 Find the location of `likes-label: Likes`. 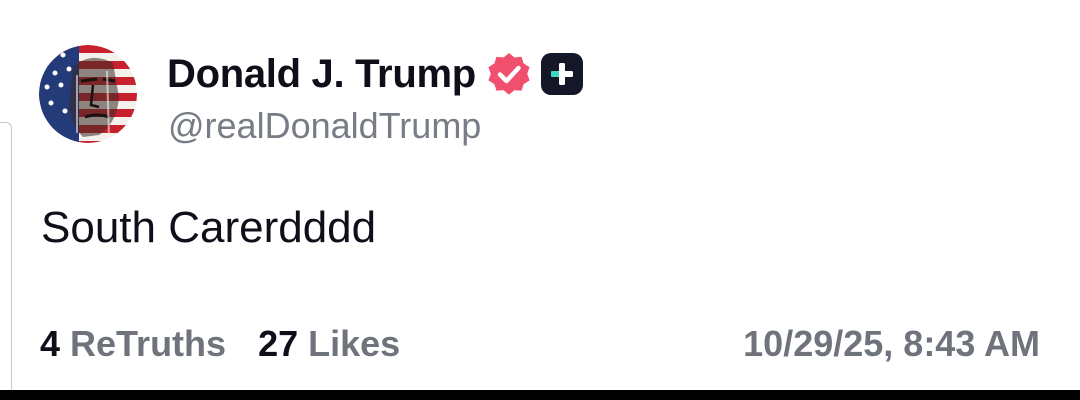

likes-label: Likes is located at coordinates (354, 343).